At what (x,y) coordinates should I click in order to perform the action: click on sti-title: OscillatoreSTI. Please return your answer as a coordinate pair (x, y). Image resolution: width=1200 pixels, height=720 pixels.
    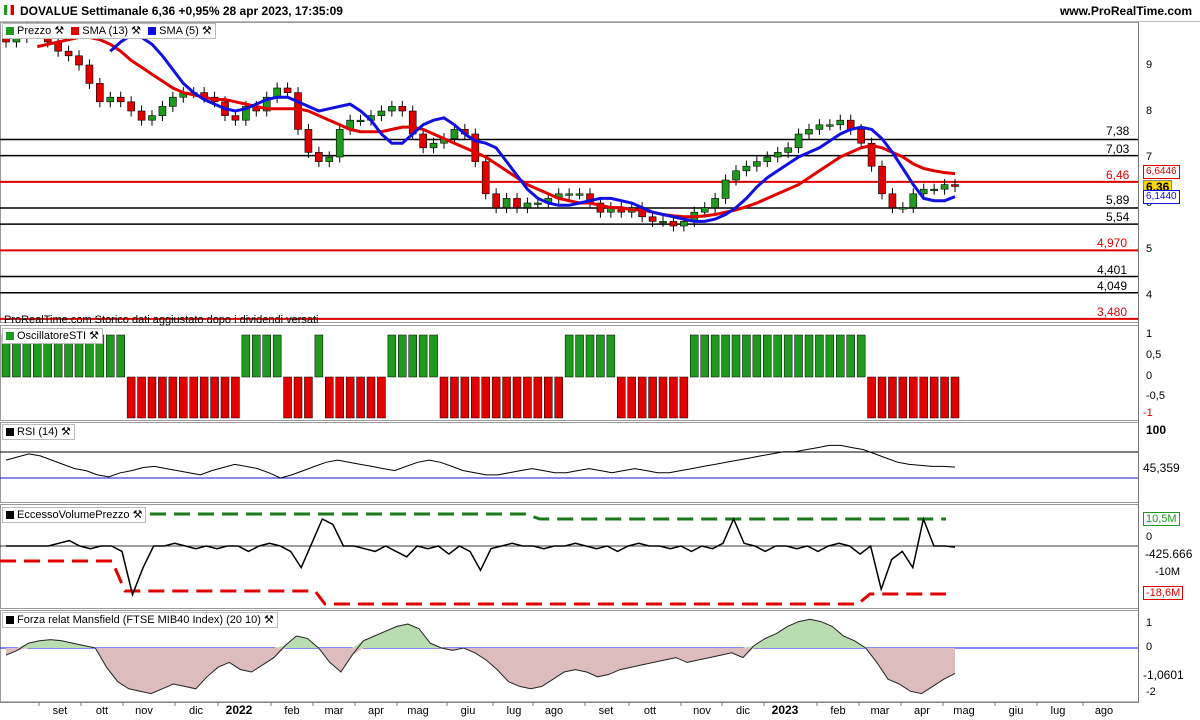
    Looking at the image, I should click on (52, 336).